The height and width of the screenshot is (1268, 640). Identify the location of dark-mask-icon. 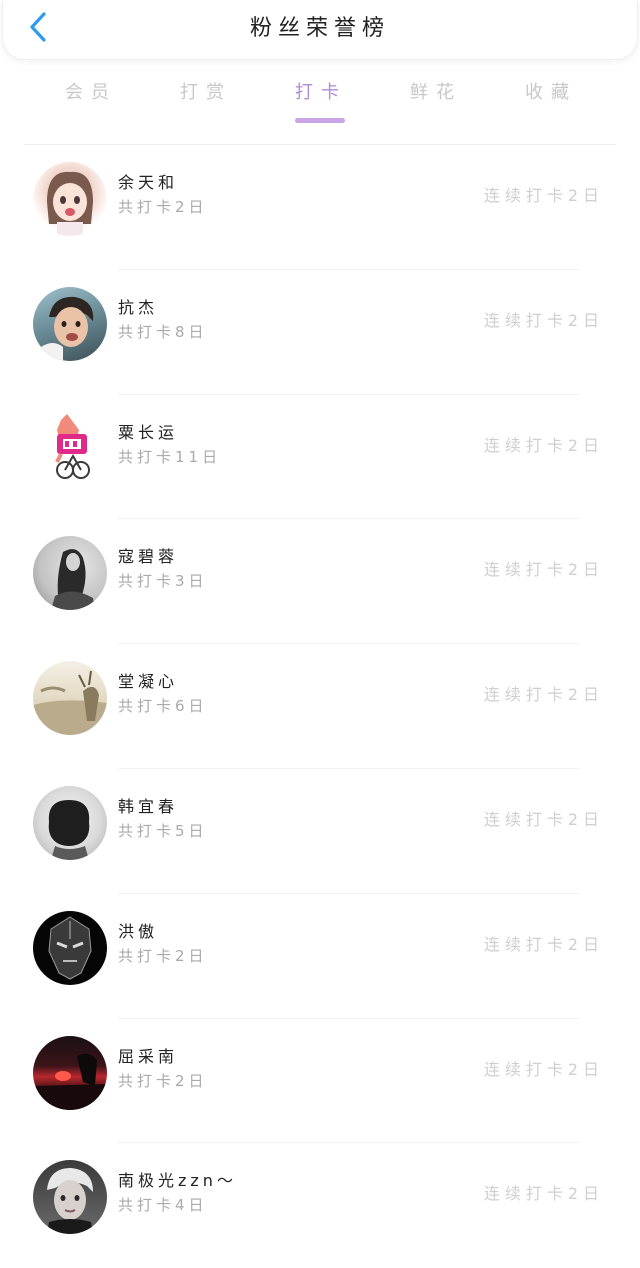
(70, 948).